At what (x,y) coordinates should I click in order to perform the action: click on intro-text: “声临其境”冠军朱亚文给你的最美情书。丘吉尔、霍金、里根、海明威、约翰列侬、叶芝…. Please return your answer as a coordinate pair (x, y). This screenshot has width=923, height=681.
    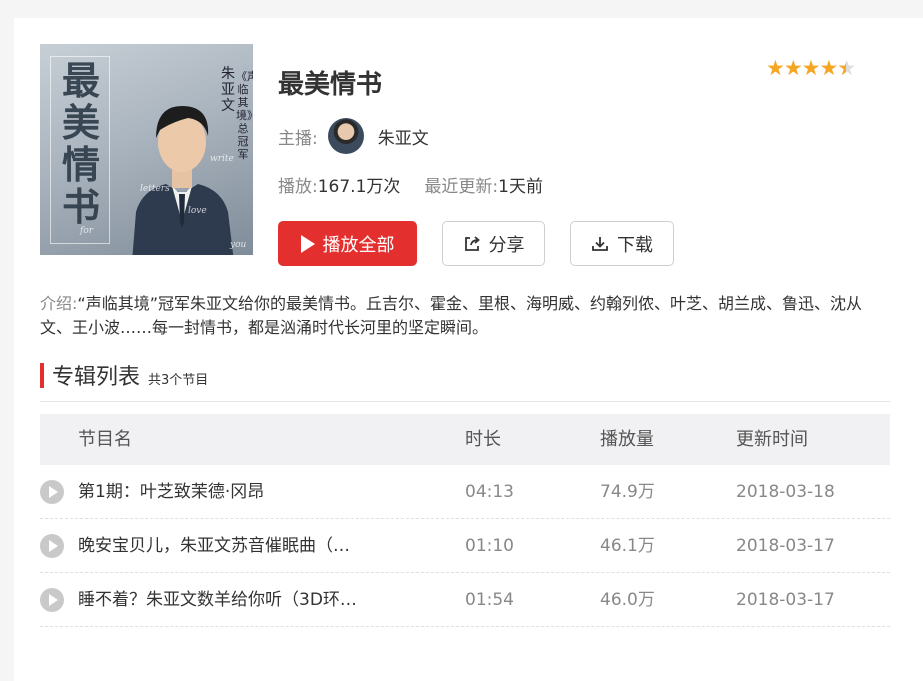
    Looking at the image, I should click on (451, 315).